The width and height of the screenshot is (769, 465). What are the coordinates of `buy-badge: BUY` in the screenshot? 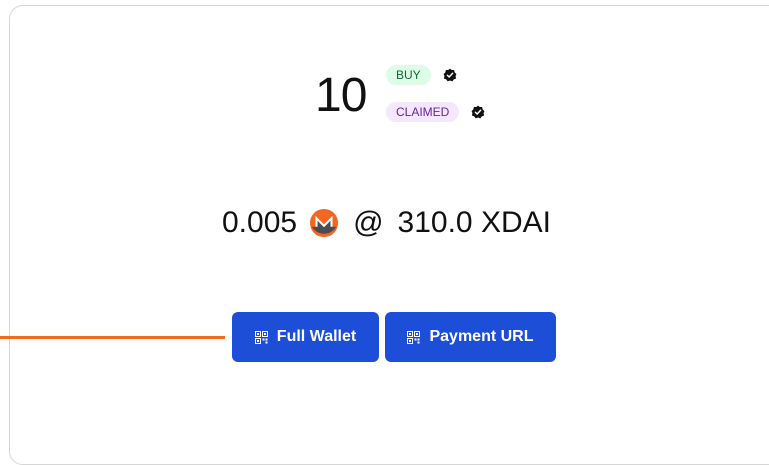 It's located at (408, 75).